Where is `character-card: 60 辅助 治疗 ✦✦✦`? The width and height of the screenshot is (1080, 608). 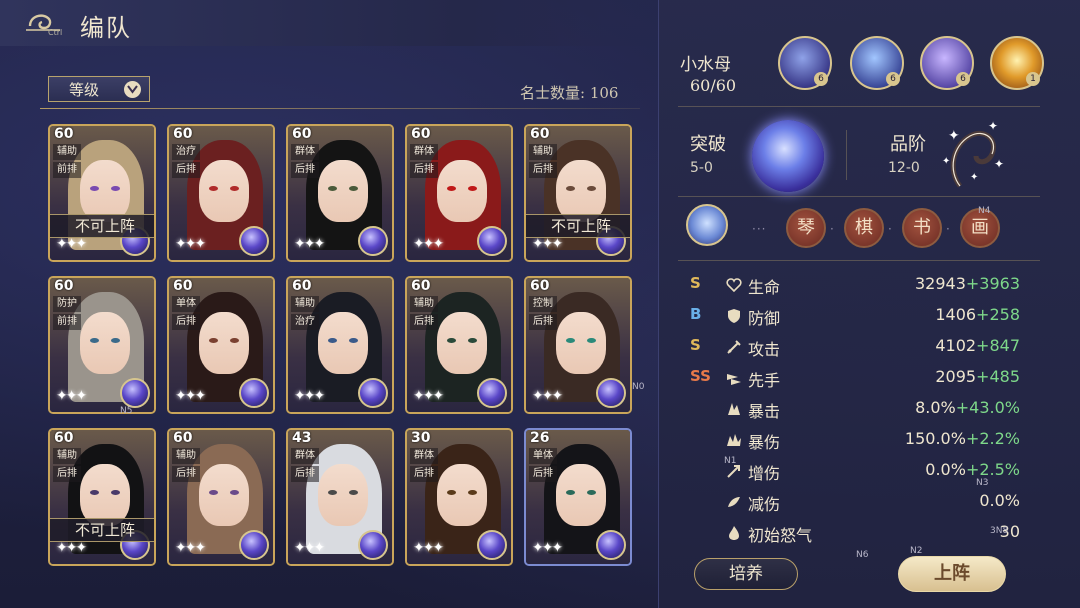
character-card: 60 辅助 治疗 ✦✦✦ is located at coordinates (340, 345).